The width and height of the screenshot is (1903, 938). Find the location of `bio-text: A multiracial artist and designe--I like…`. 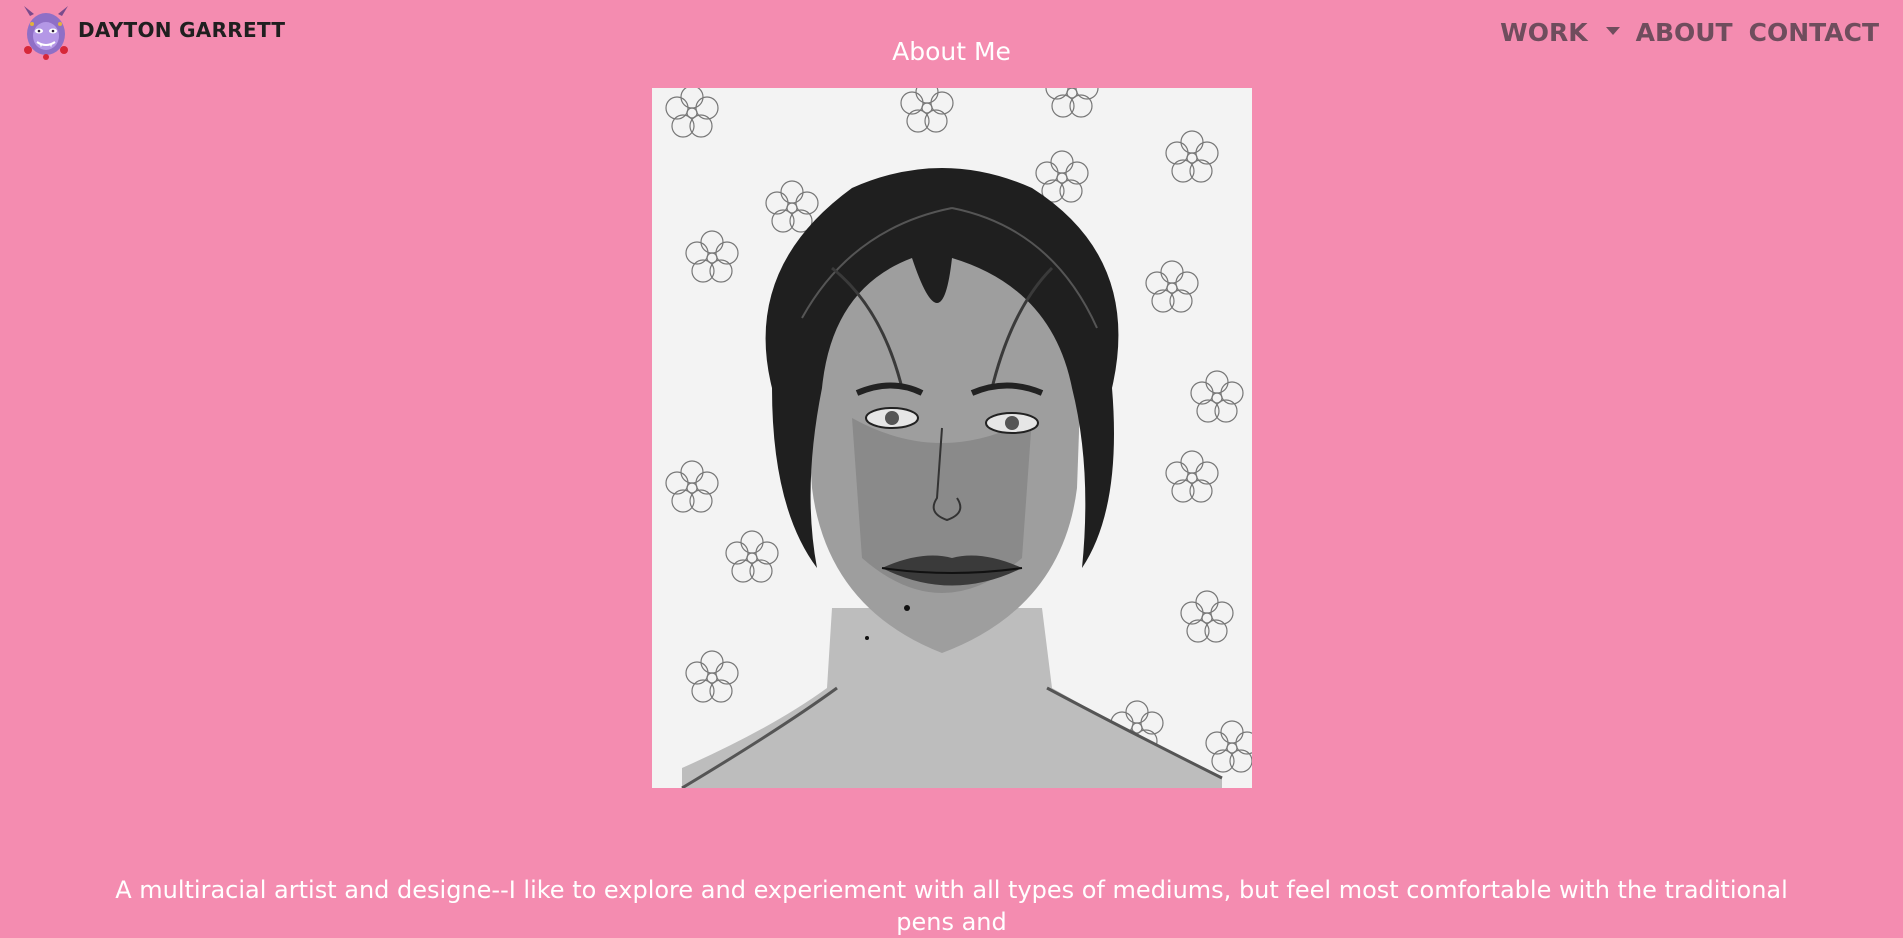

bio-text: A multiracial artist and designe--I like… is located at coordinates (951, 906).